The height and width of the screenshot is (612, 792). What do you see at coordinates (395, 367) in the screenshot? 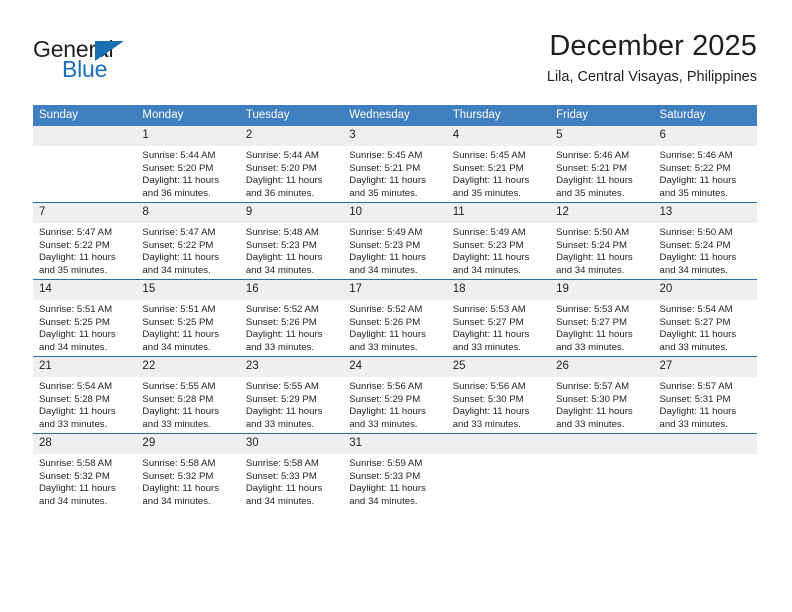
I see `day-number: 24` at bounding box center [395, 367].